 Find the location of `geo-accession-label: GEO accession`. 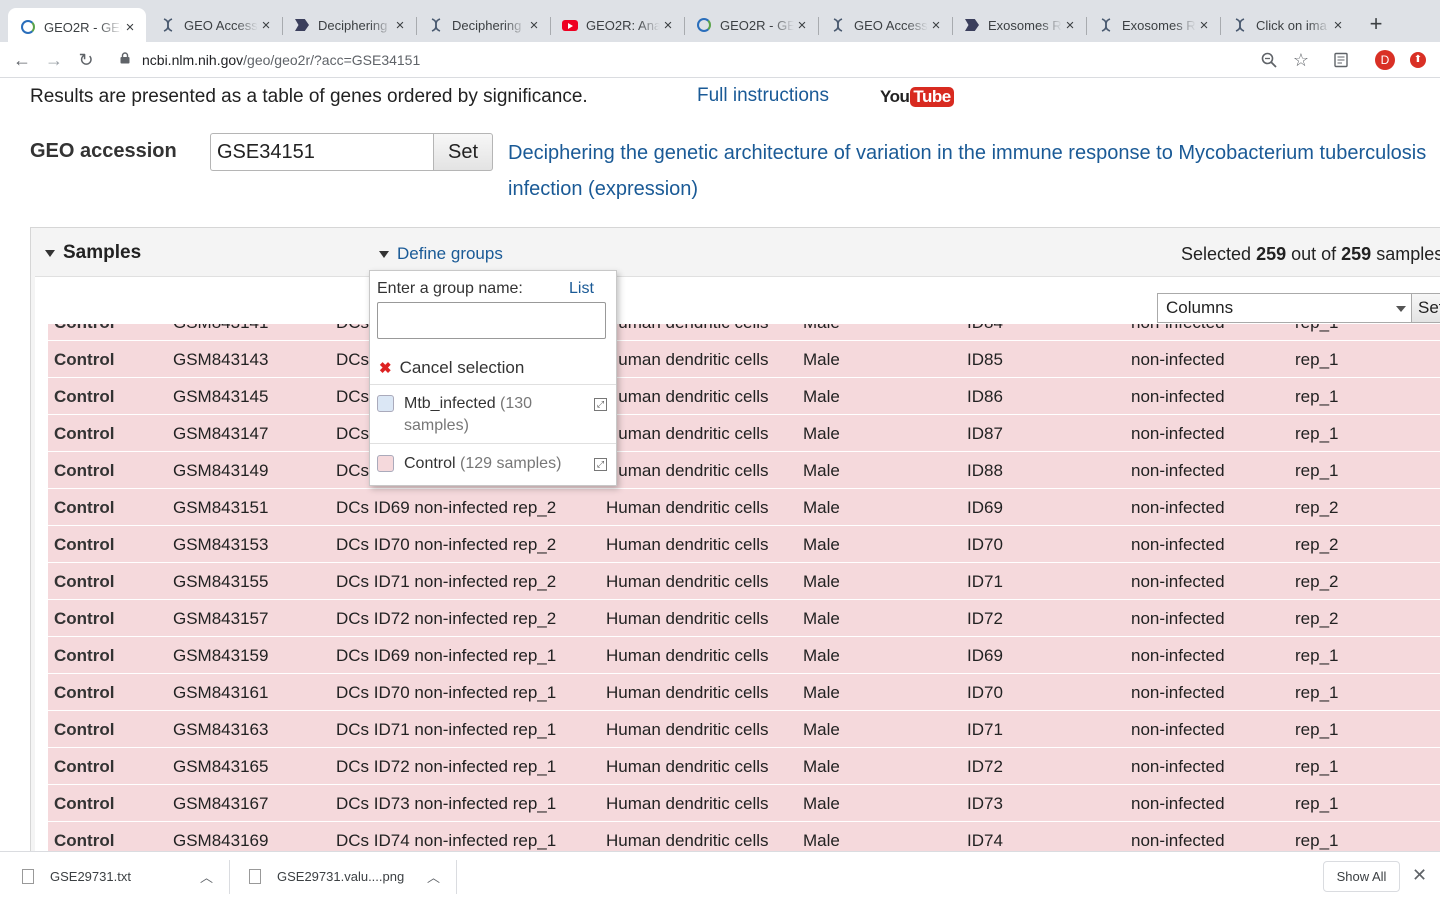

geo-accession-label: GEO accession is located at coordinates (103, 151).